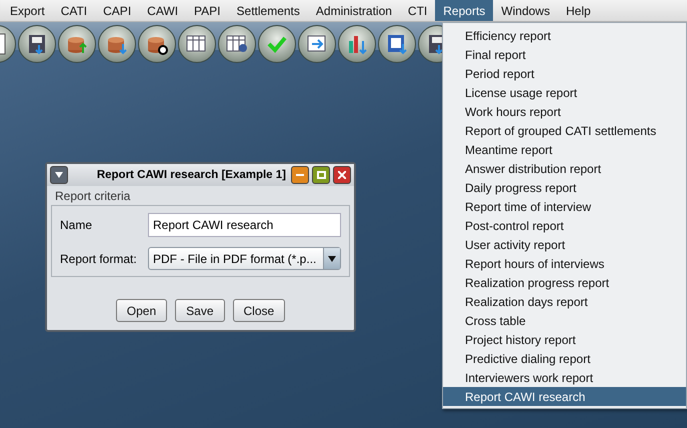 The image size is (687, 428). I want to click on menu-item: Answer distribution report, so click(564, 168).